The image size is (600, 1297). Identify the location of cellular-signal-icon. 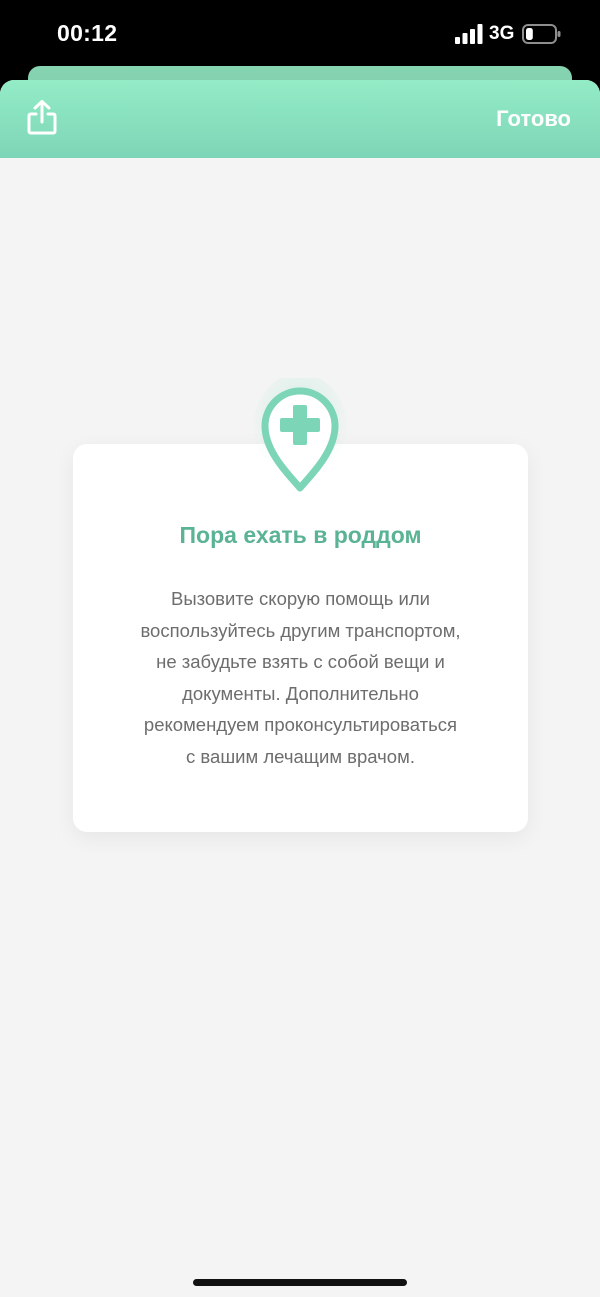
(469, 34).